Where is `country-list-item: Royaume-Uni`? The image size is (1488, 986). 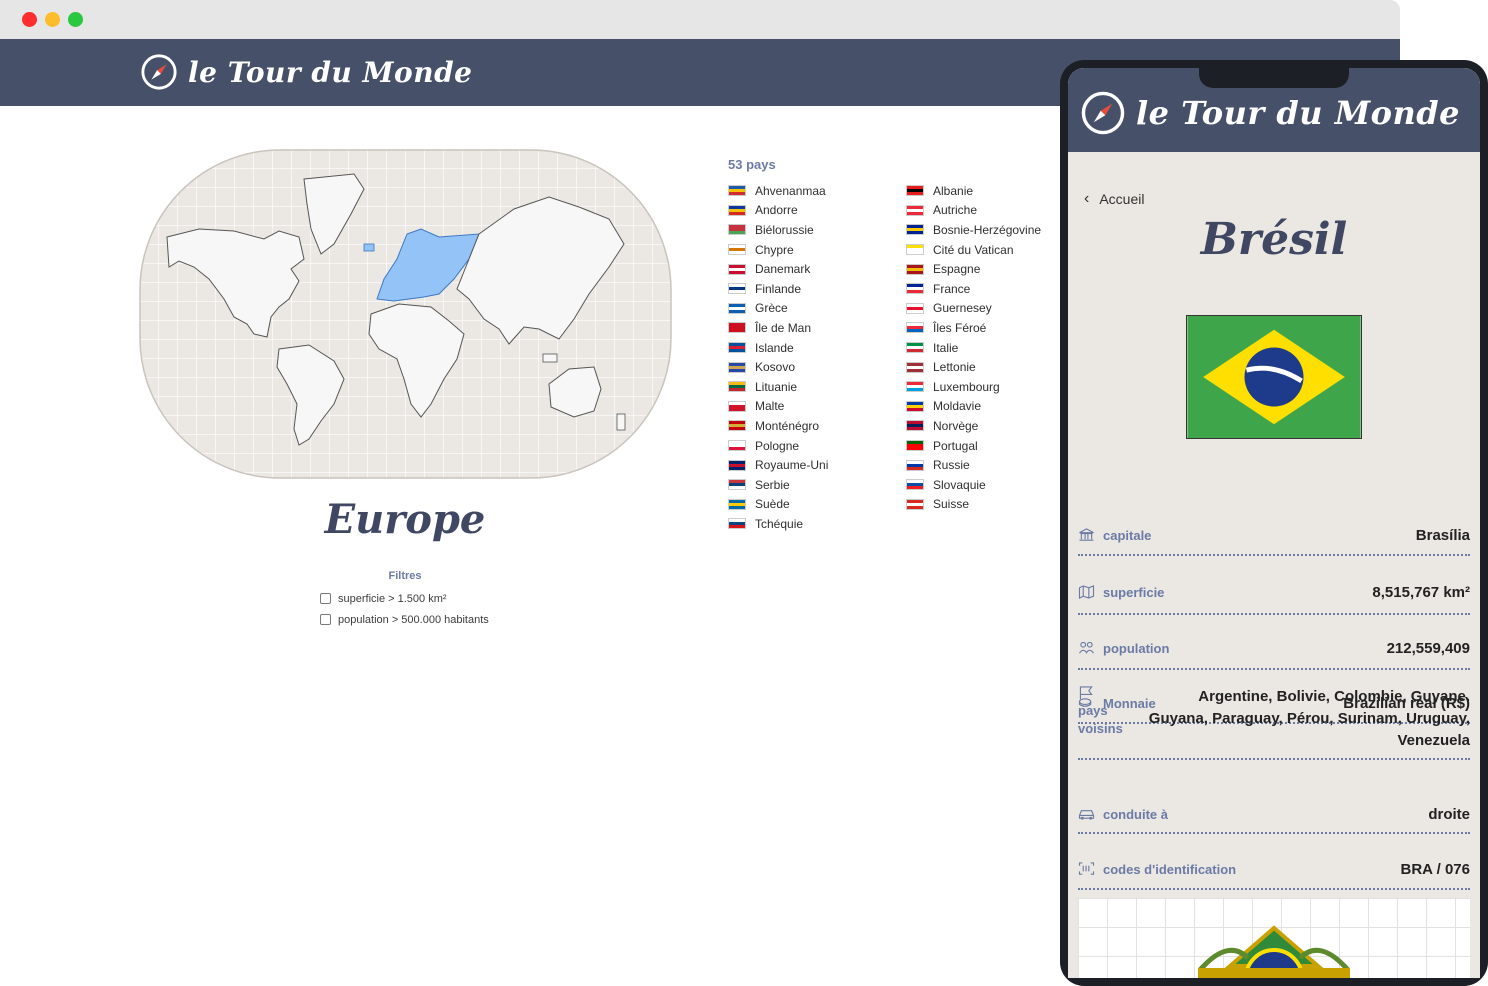
country-list-item: Royaume-Uni is located at coordinates (778, 465).